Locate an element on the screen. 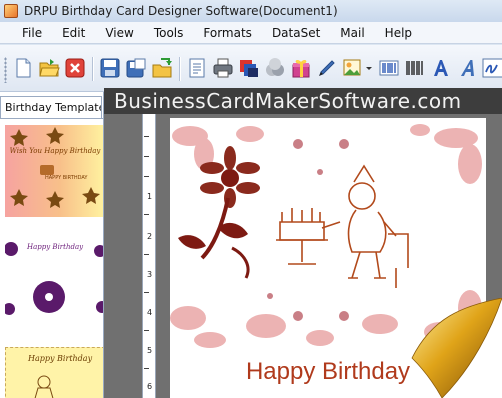 The width and height of the screenshot is (502, 398). menu-tools: Tools is located at coordinates (169, 33).